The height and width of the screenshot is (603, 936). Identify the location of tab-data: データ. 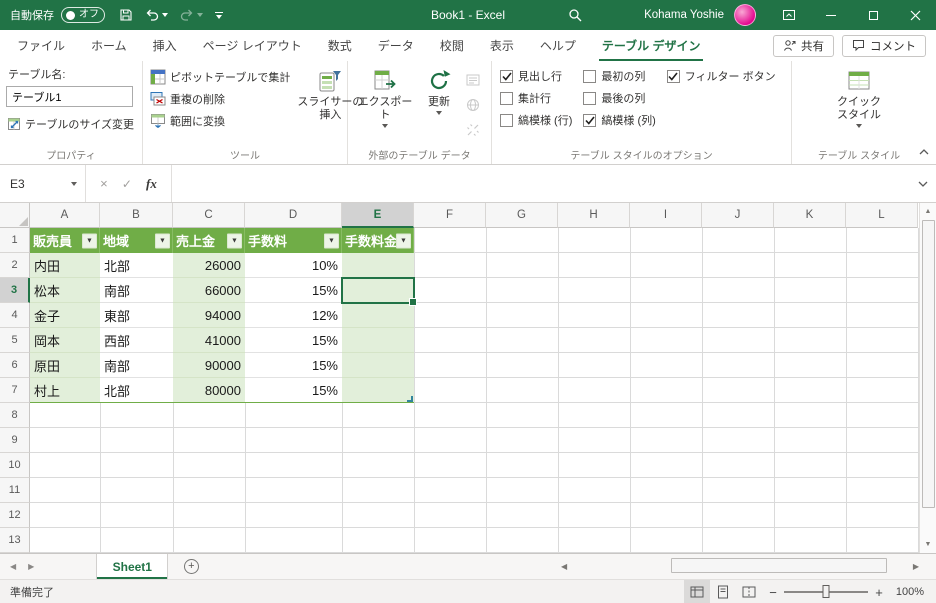
(396, 45).